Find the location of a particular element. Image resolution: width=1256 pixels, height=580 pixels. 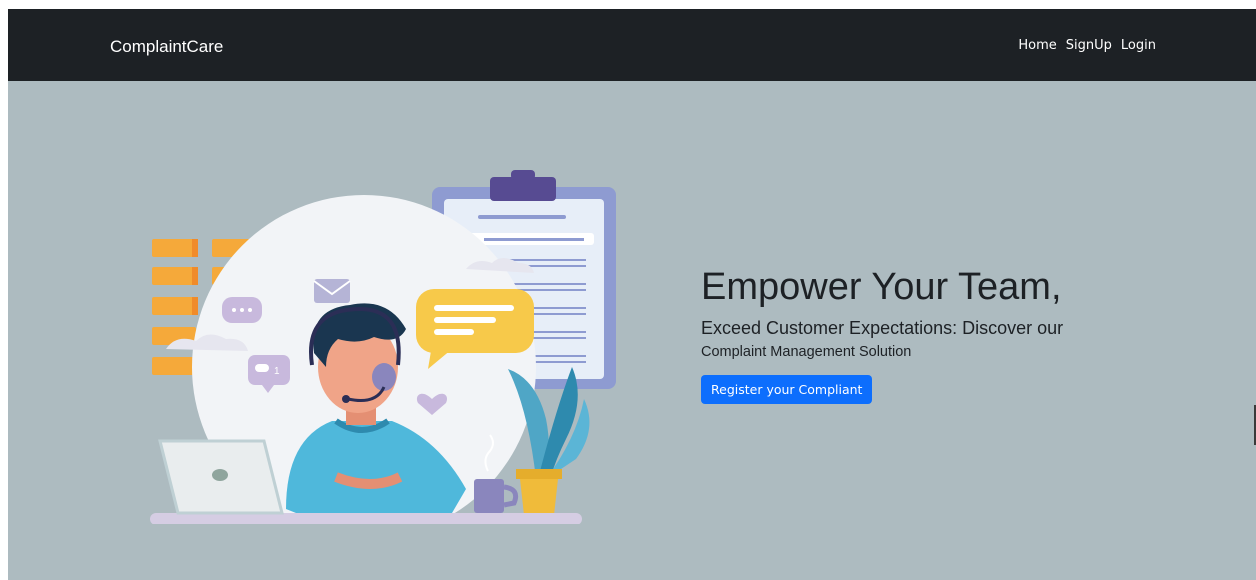

desk is located at coordinates (366, 518).